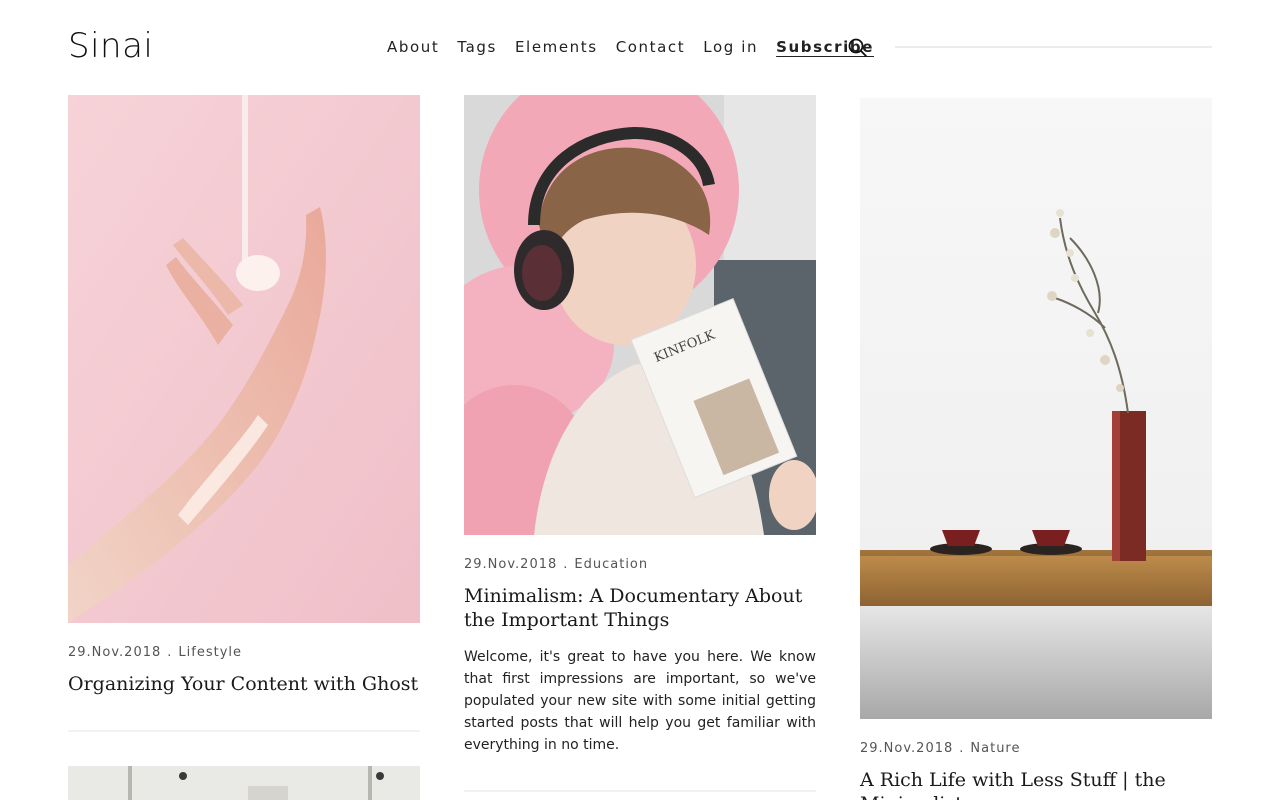 This screenshot has width=1280, height=800. I want to click on post-meta: 29.Nov.2018. Nature, so click(1036, 748).